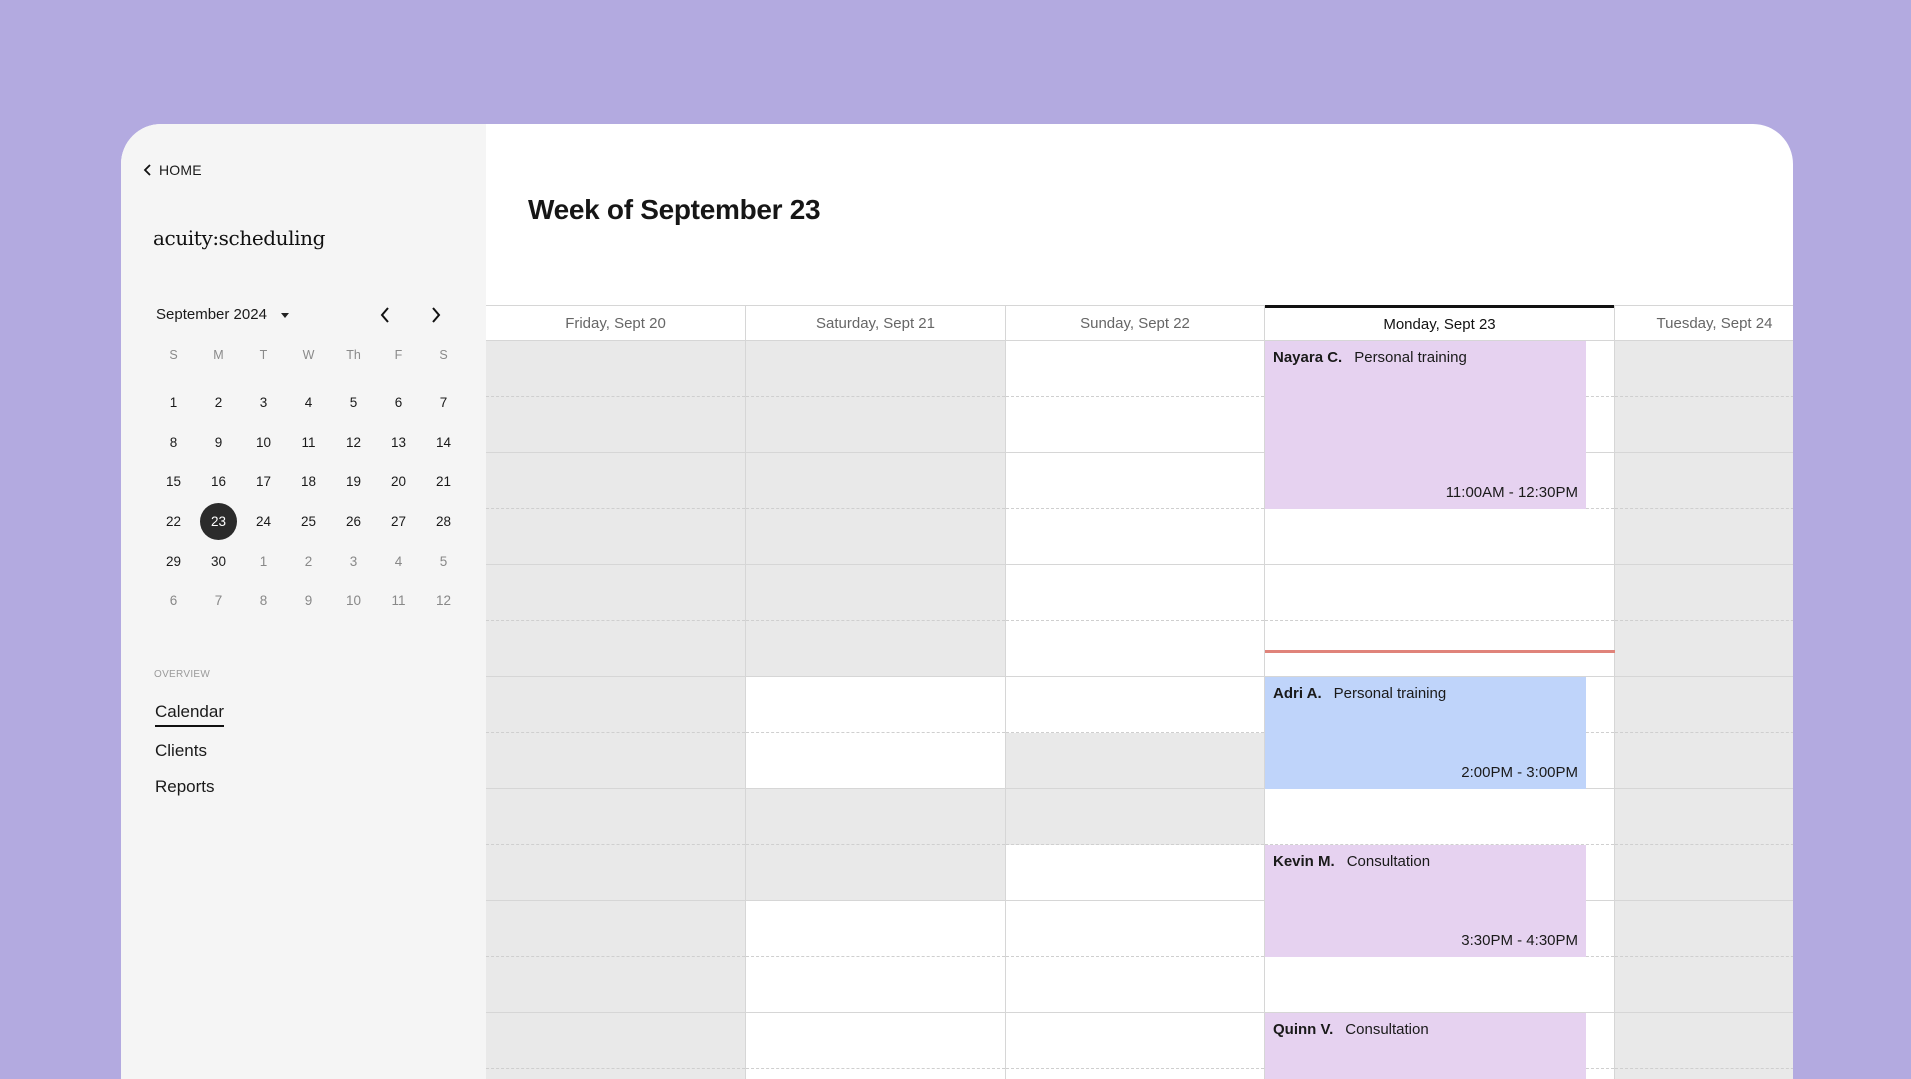 Image resolution: width=1911 pixels, height=1079 pixels. What do you see at coordinates (1425, 1046) in the screenshot?
I see `appointment-event: Quinn V.Consultation5:00PM - 5:45PM` at bounding box center [1425, 1046].